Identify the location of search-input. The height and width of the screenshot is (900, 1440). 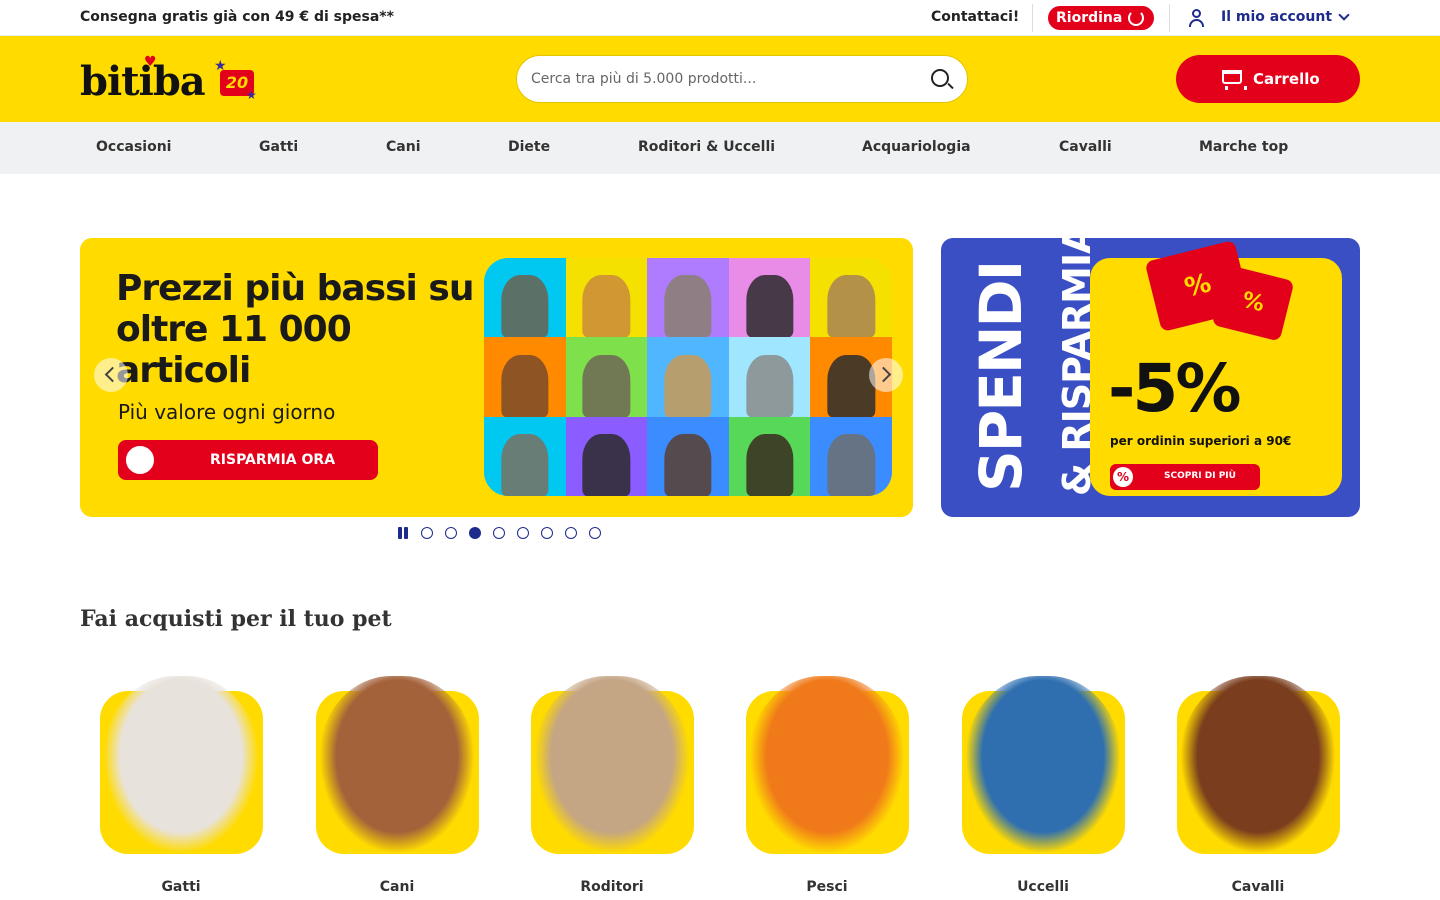
(721, 79).